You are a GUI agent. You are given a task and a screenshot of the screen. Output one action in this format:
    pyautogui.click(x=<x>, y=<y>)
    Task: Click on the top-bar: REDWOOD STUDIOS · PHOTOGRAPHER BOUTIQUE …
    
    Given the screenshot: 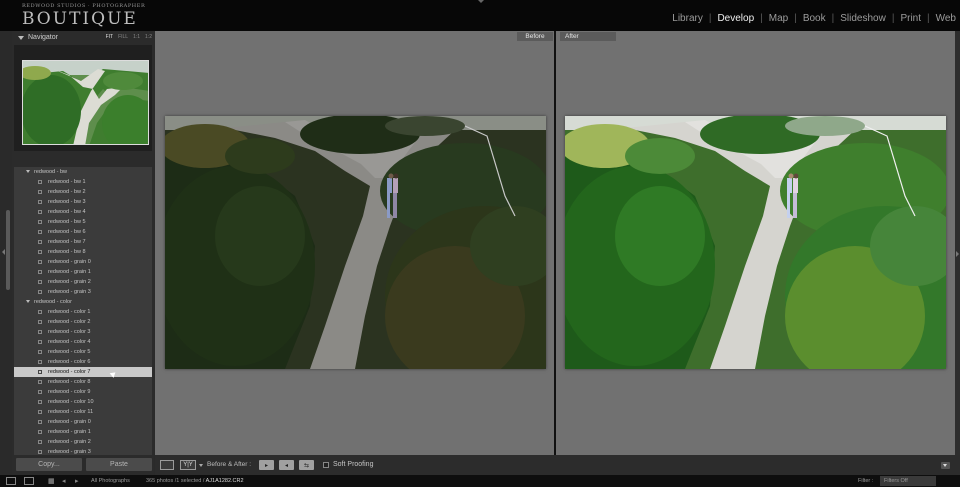 What is the action you would take?
    pyautogui.click(x=480, y=15)
    